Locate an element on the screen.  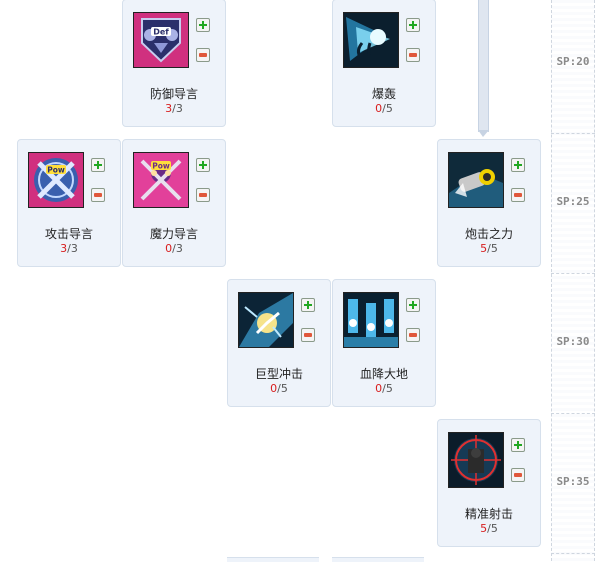
skill-name: 爆轰 is located at coordinates (383, 94).